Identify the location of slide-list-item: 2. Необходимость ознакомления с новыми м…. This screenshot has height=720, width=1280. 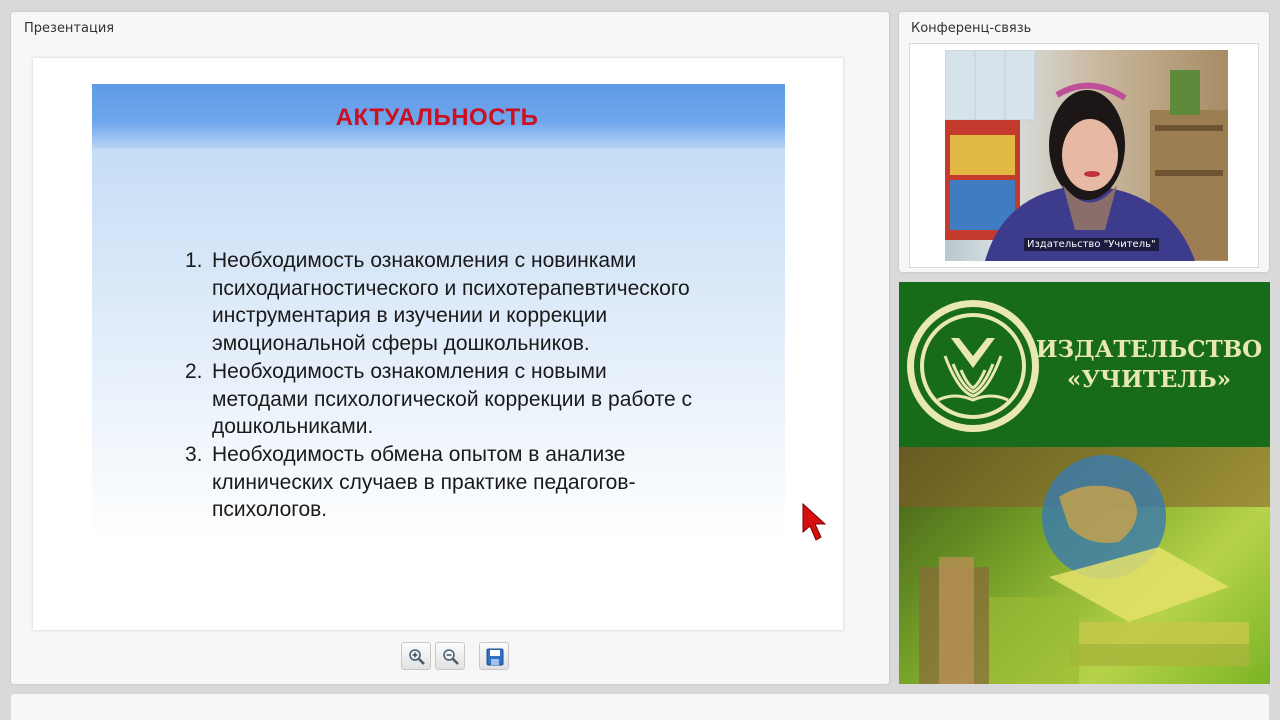
(477, 399).